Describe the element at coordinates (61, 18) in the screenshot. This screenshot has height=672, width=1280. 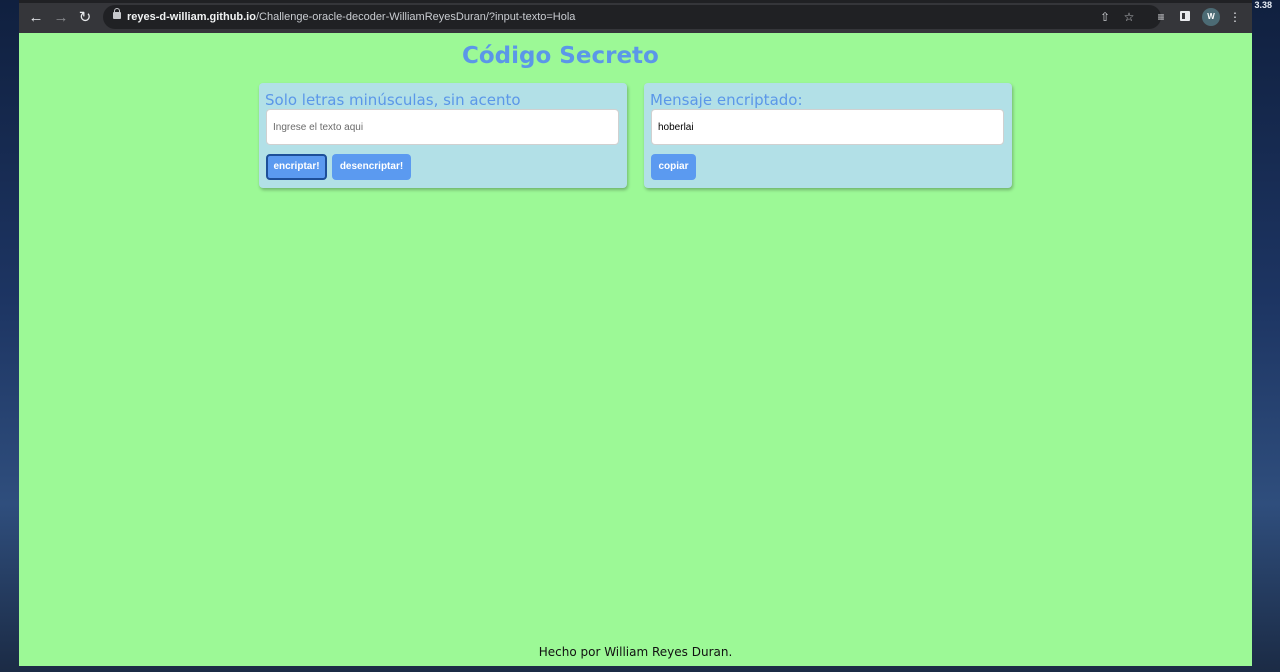
I see `forward-arrow-icon: →` at that location.